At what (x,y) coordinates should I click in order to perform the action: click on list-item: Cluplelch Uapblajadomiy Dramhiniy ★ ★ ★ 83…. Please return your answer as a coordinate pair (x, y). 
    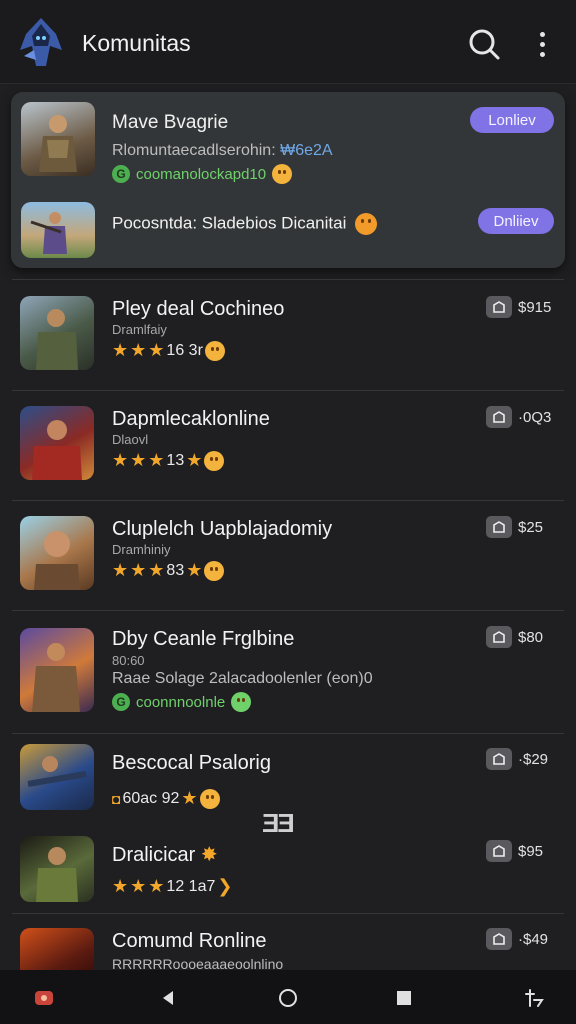
    Looking at the image, I should click on (288, 560).